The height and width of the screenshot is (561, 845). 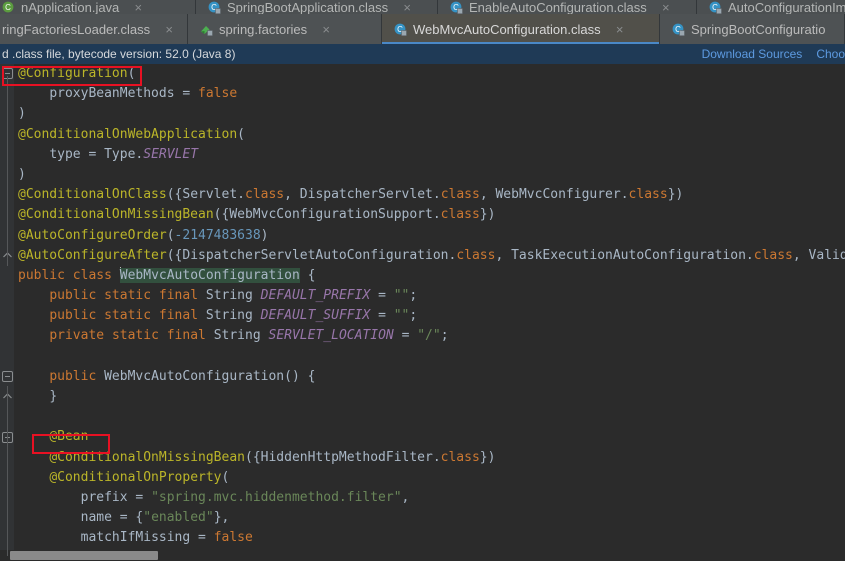 What do you see at coordinates (422, 555) in the screenshot?
I see `horizontal-scrollbar` at bounding box center [422, 555].